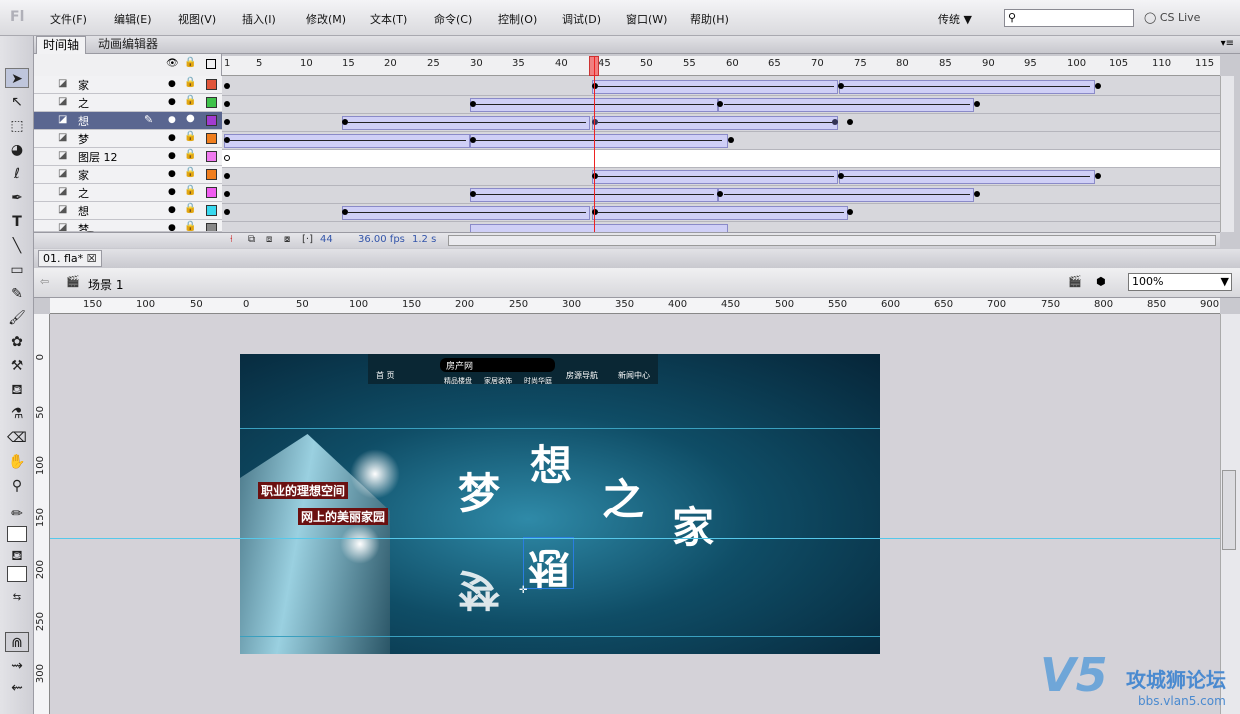 This screenshot has width=1240, height=714. What do you see at coordinates (231, 239) in the screenshot?
I see `center-frame-icon: ⍿` at bounding box center [231, 239].